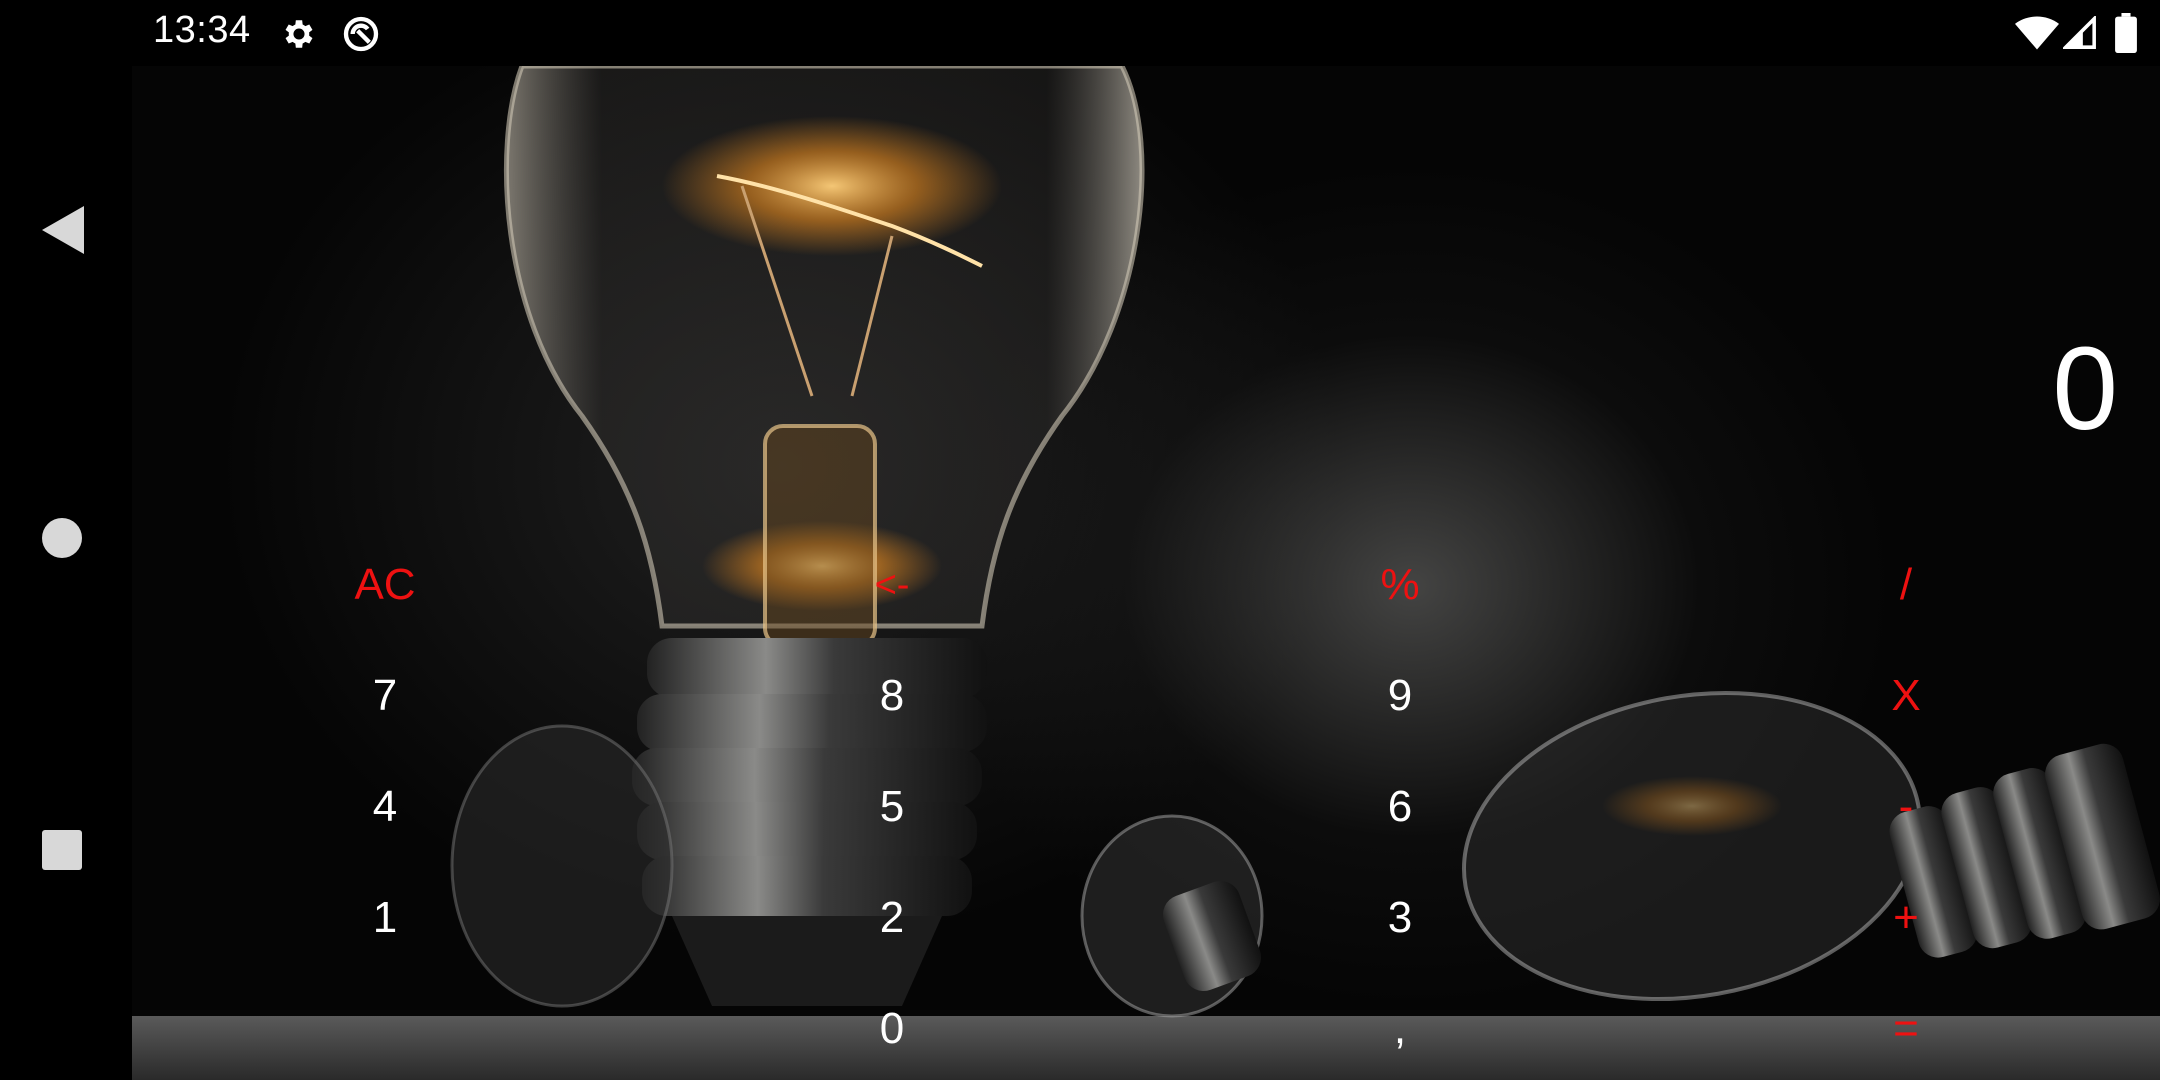 The width and height of the screenshot is (2160, 1080). I want to click on digit-0-button: 0, so click(892, 1029).